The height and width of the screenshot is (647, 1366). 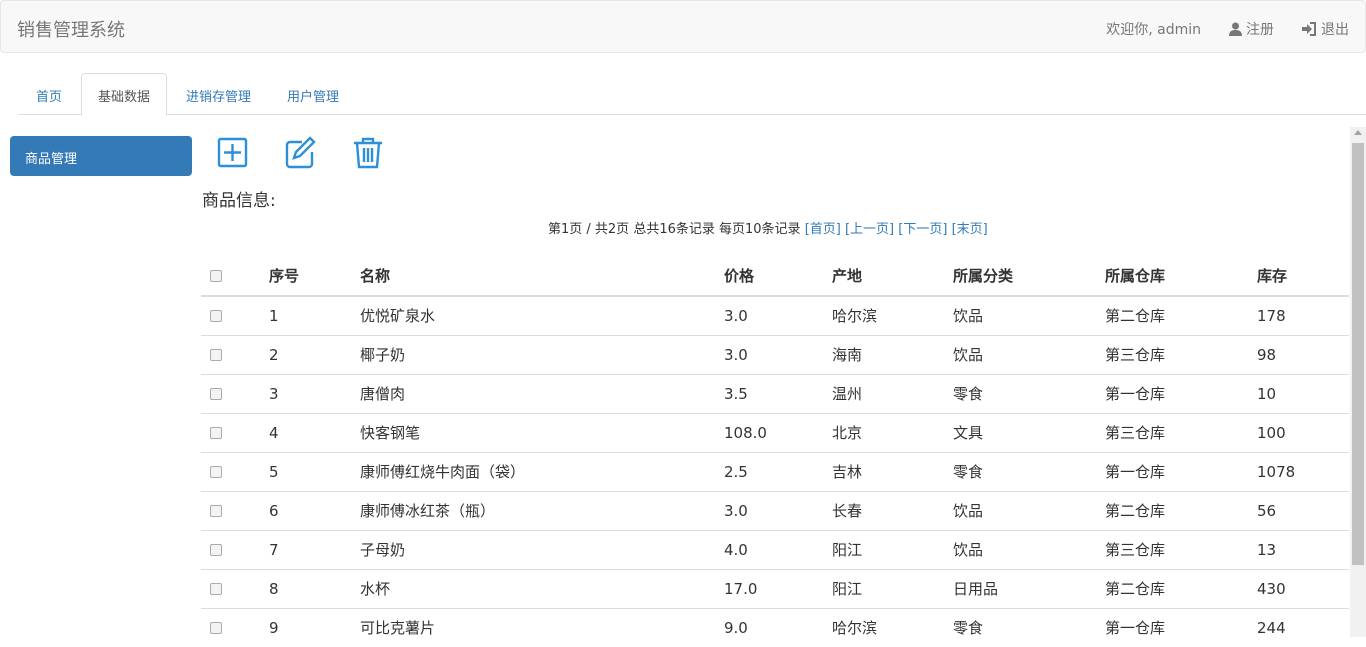 I want to click on welcome-text: 欢迎你, admin, so click(x=1153, y=30).